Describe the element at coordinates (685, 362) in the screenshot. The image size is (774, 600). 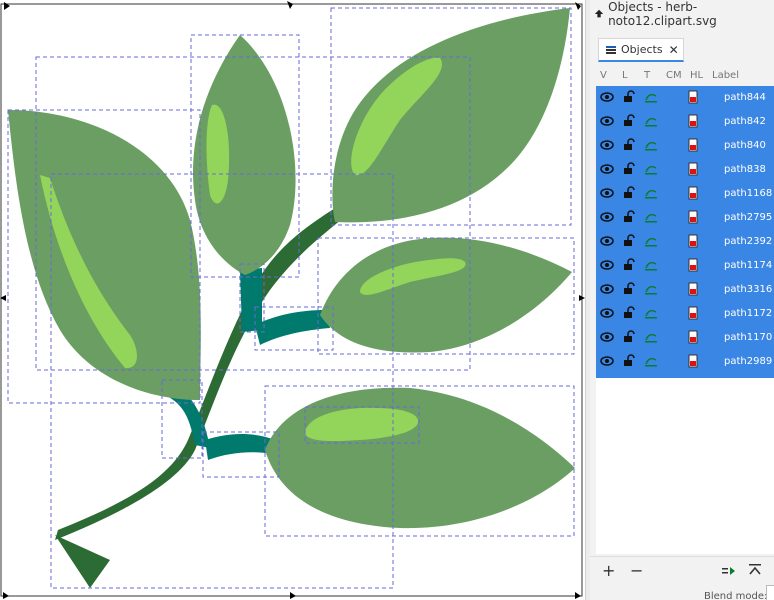
I see `object-row: path2989` at that location.